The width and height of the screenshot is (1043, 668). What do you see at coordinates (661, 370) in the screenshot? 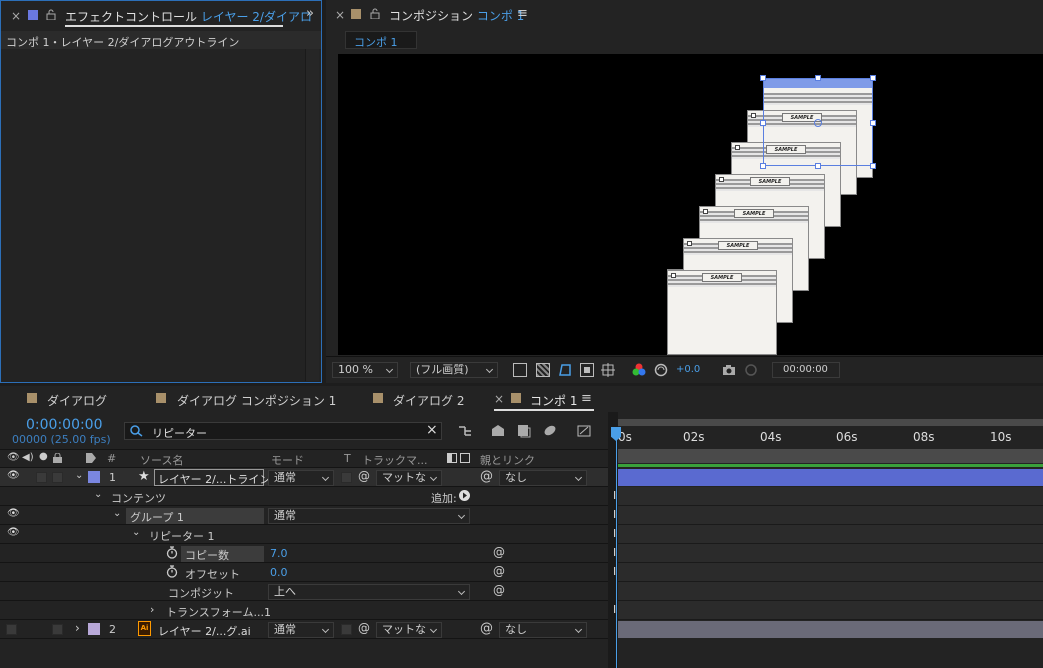
I see `exposure-reset-icon` at bounding box center [661, 370].